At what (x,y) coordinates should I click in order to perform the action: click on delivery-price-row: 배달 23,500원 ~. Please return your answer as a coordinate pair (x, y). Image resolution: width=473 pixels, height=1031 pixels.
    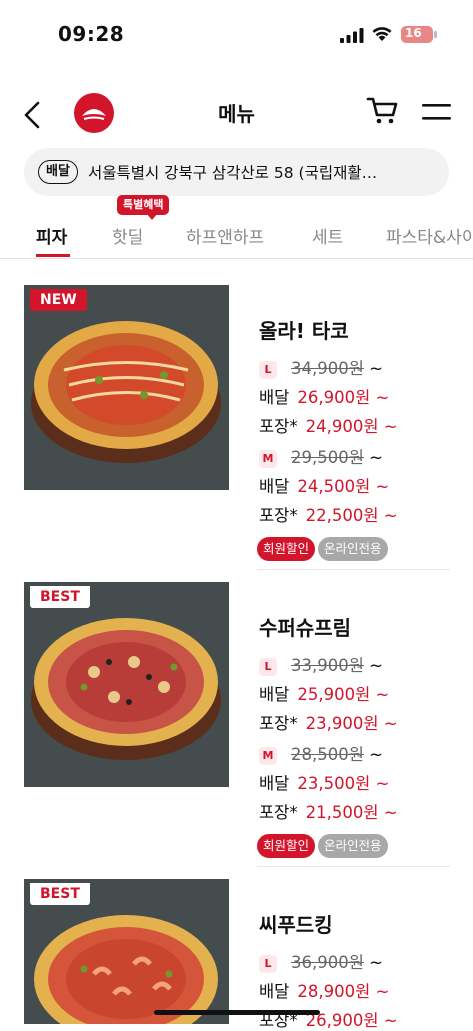
    Looking at the image, I should click on (324, 782).